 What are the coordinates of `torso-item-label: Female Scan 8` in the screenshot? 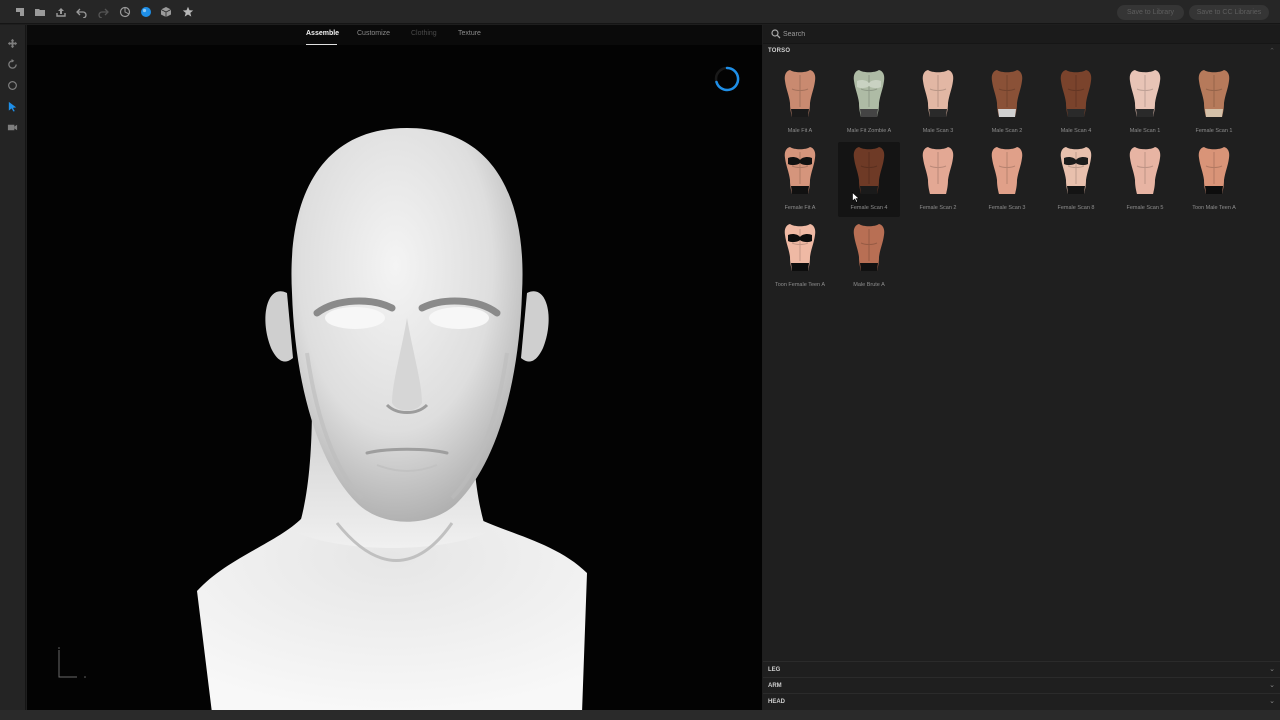 It's located at (1076, 208).